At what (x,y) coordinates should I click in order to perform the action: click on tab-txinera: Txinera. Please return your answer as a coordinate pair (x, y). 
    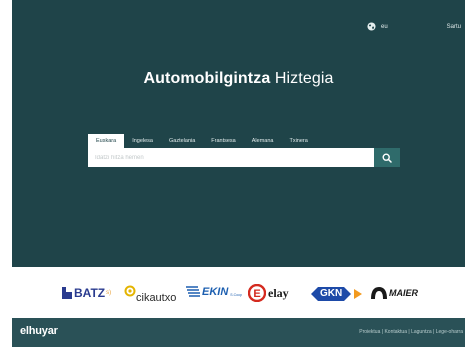
    Looking at the image, I should click on (298, 141).